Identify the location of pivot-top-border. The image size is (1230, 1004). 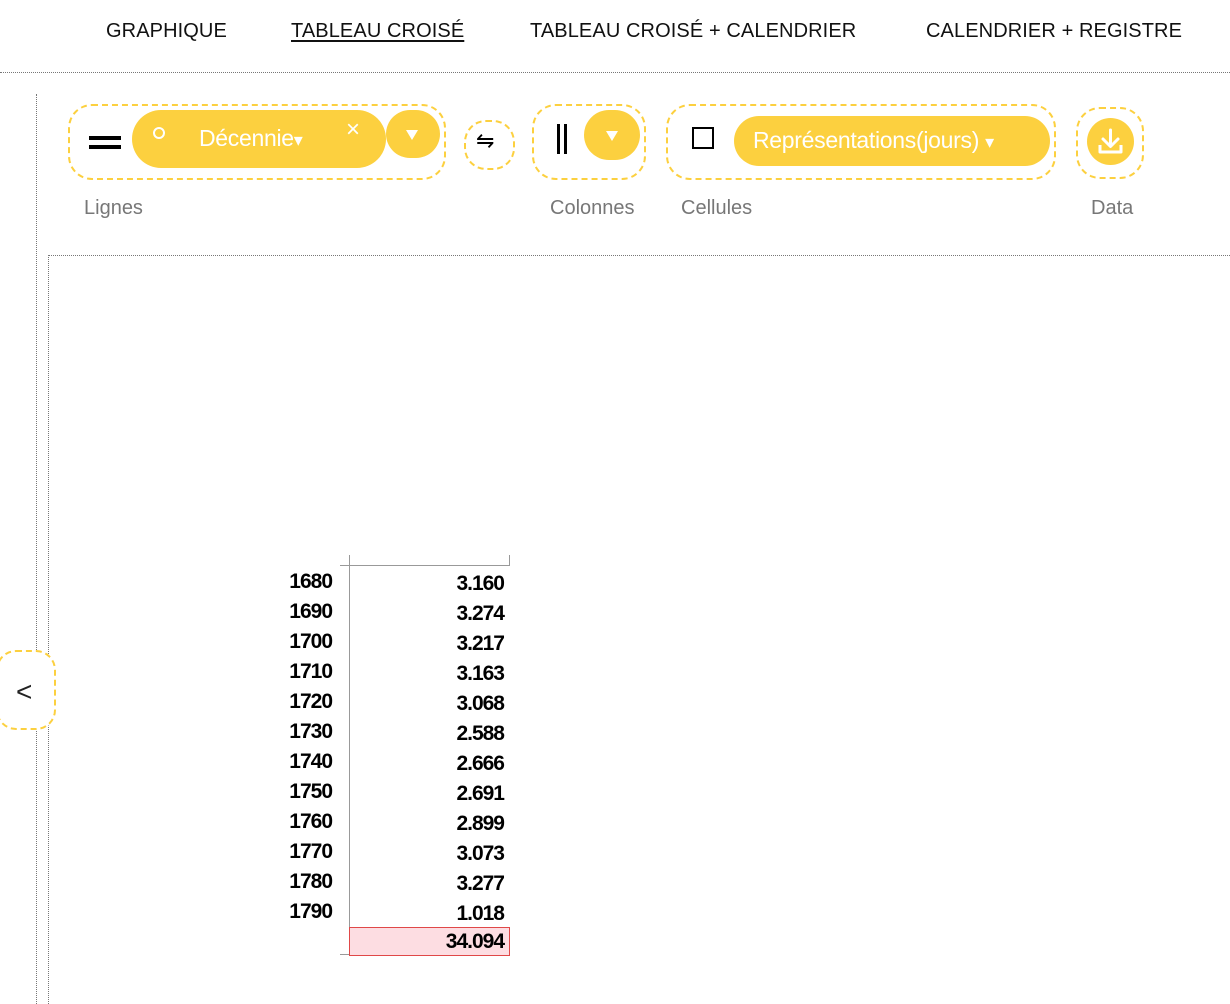
(429, 565).